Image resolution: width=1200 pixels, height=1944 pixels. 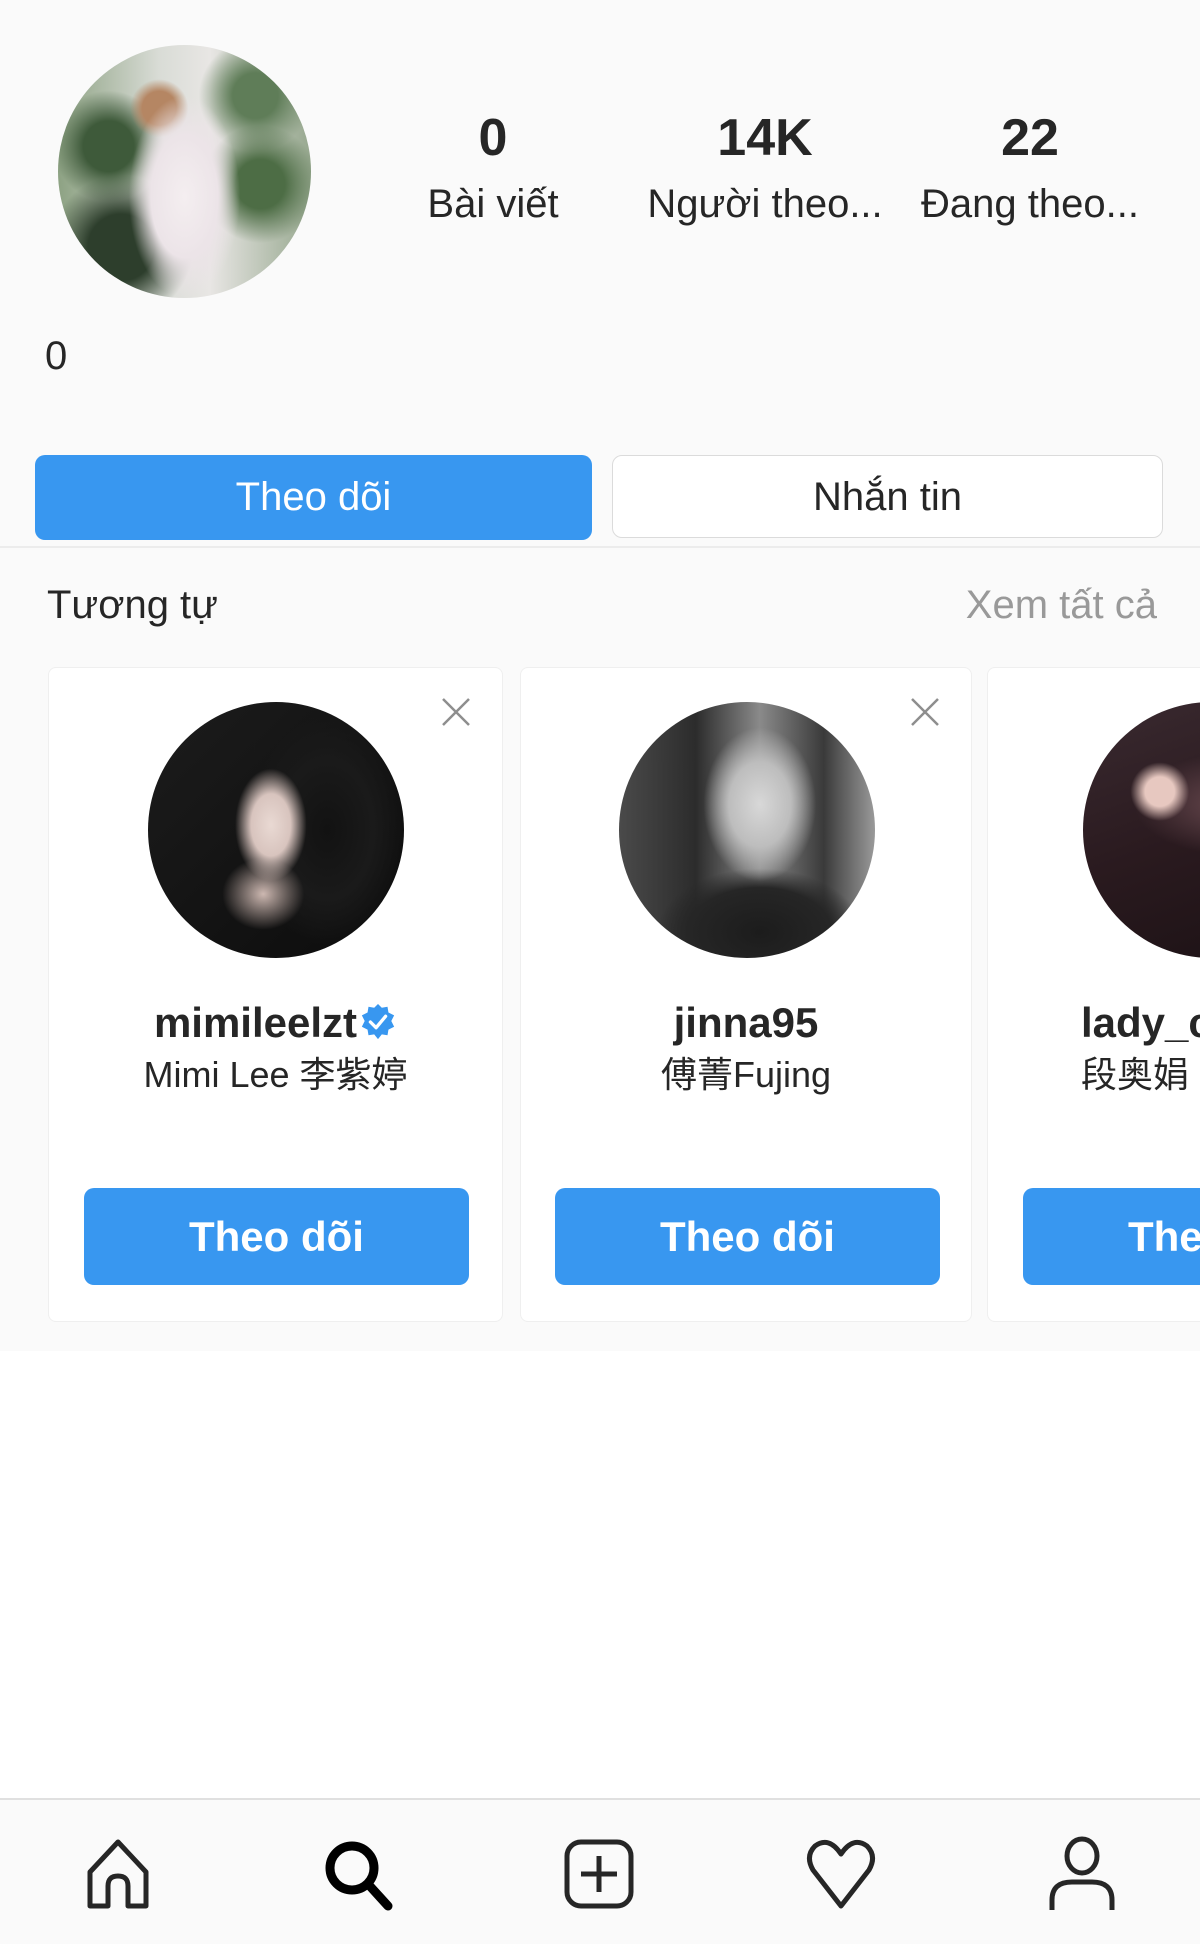 I want to click on heart-icon, so click(x=841, y=1874).